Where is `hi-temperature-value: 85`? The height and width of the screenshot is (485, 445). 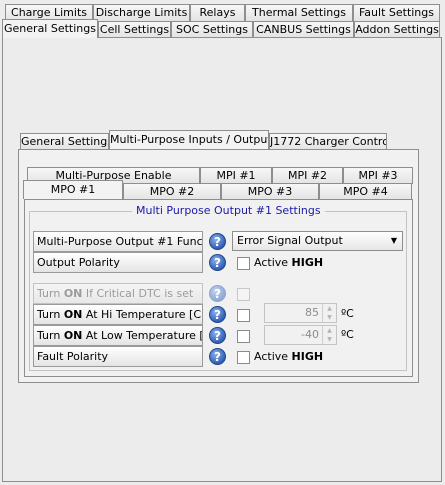 hi-temperature-value: 85 is located at coordinates (312, 312).